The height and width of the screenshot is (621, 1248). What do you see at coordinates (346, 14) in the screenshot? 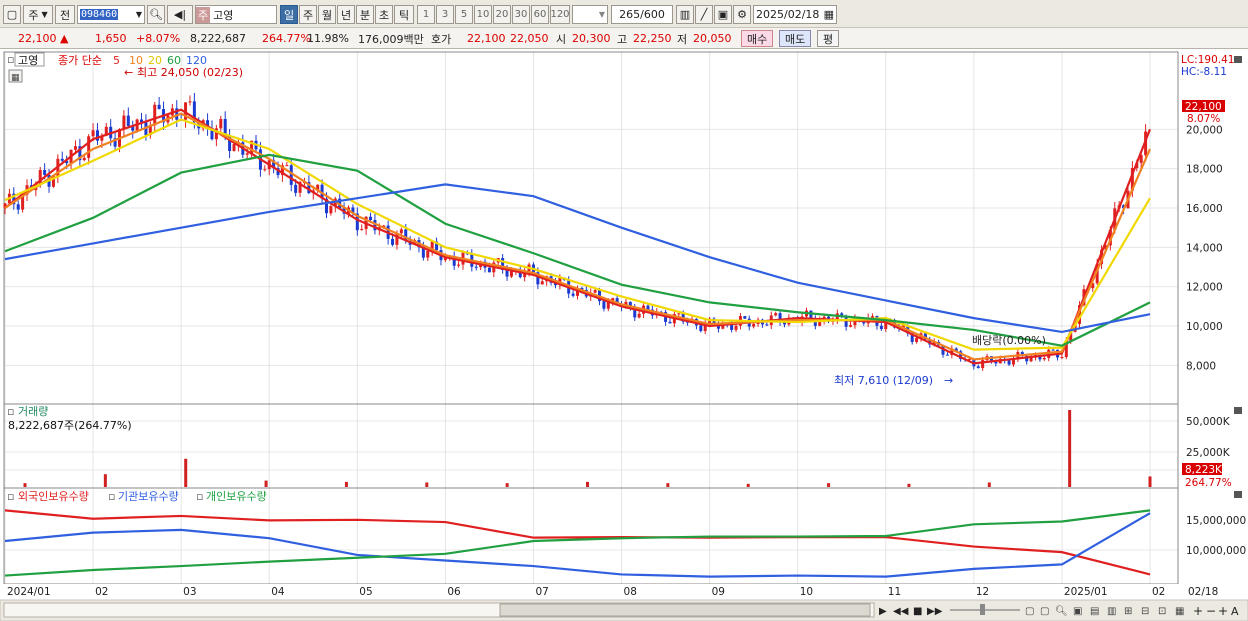
I see `period-year: 년` at bounding box center [346, 14].